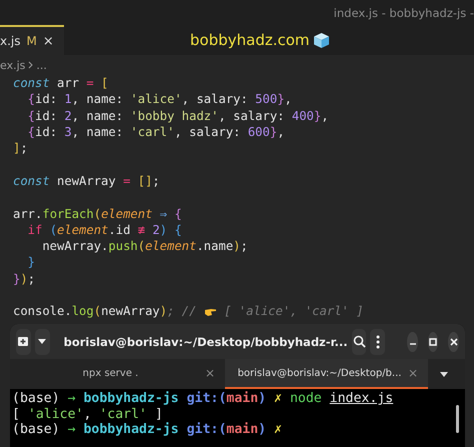 This screenshot has width=474, height=447. What do you see at coordinates (105, 311) in the screenshot?
I see `code-line: console.log(newArray); //` at bounding box center [105, 311].